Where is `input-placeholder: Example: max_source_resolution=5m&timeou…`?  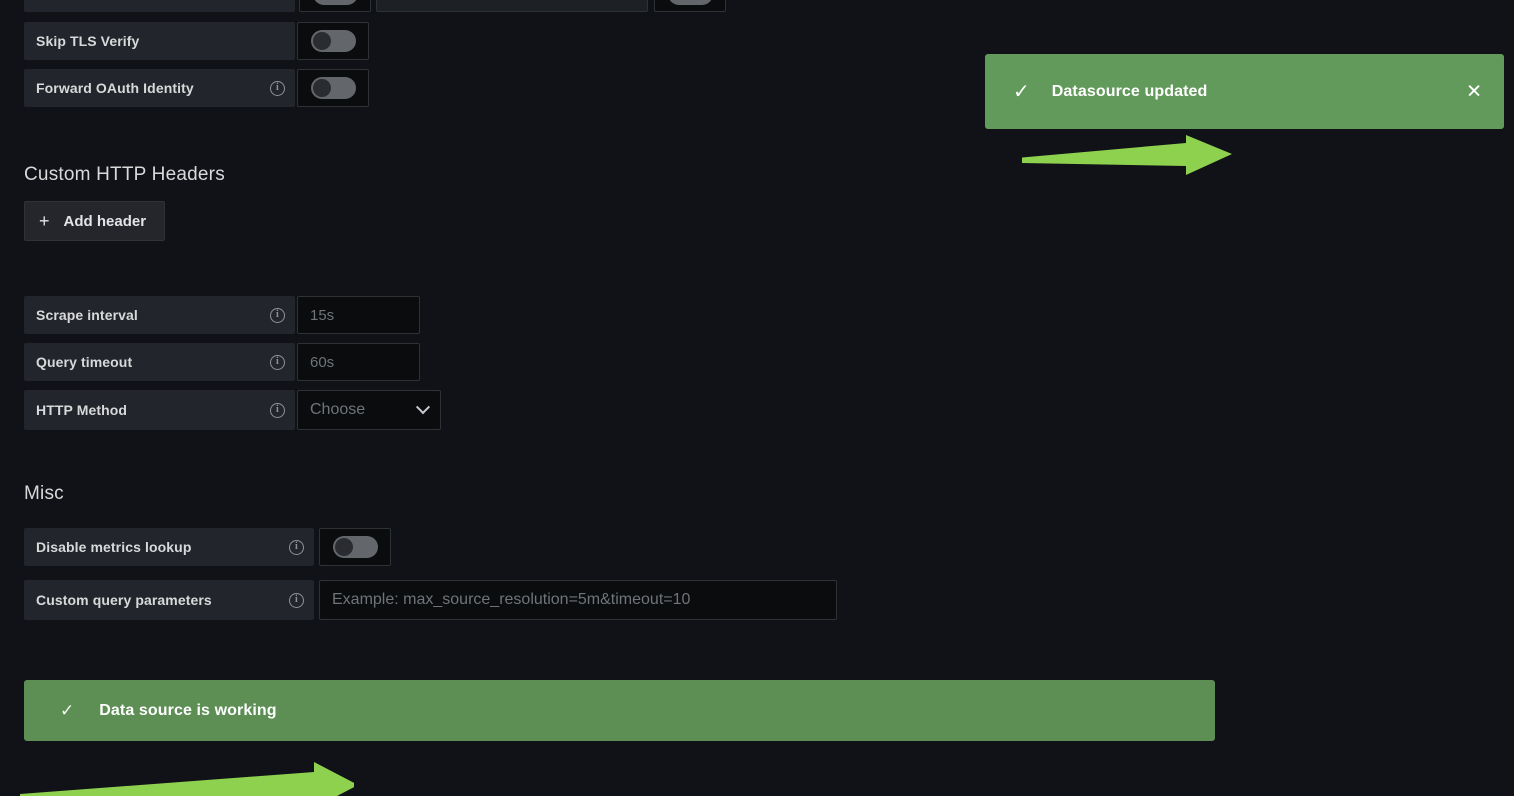 input-placeholder: Example: max_source_resolution=5m&timeou… is located at coordinates (511, 599).